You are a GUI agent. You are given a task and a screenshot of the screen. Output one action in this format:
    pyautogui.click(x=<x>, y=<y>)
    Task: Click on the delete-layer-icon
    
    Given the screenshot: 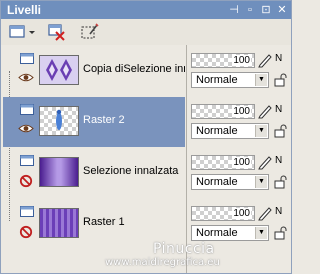 What is the action you would take?
    pyautogui.click(x=57, y=32)
    